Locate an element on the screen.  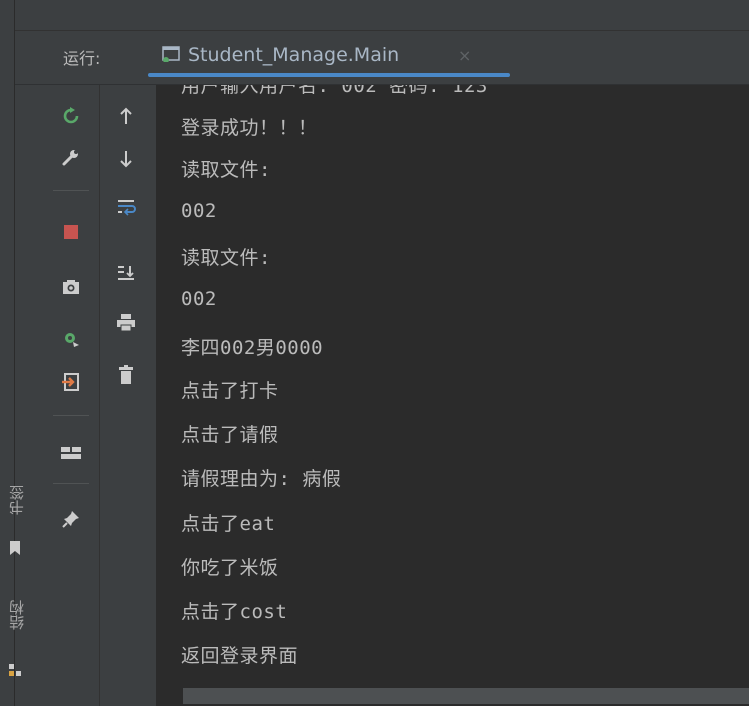
scroll-to-end-button is located at coordinates (126, 273).